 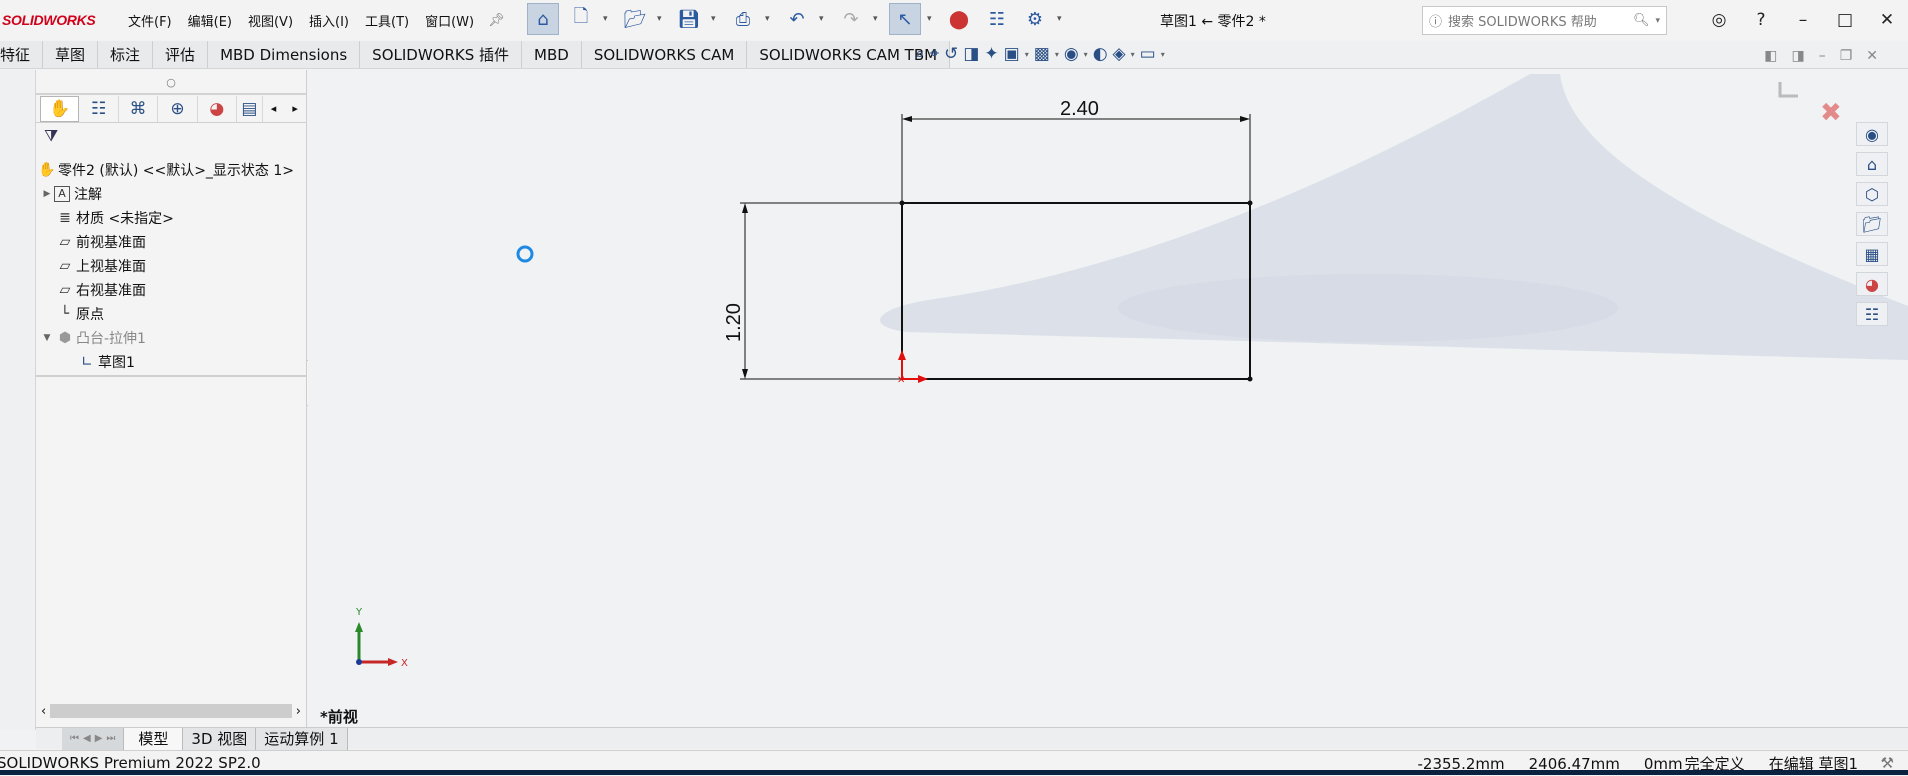 I want to click on tree-item-origin: └ 原点, so click(x=171, y=314).